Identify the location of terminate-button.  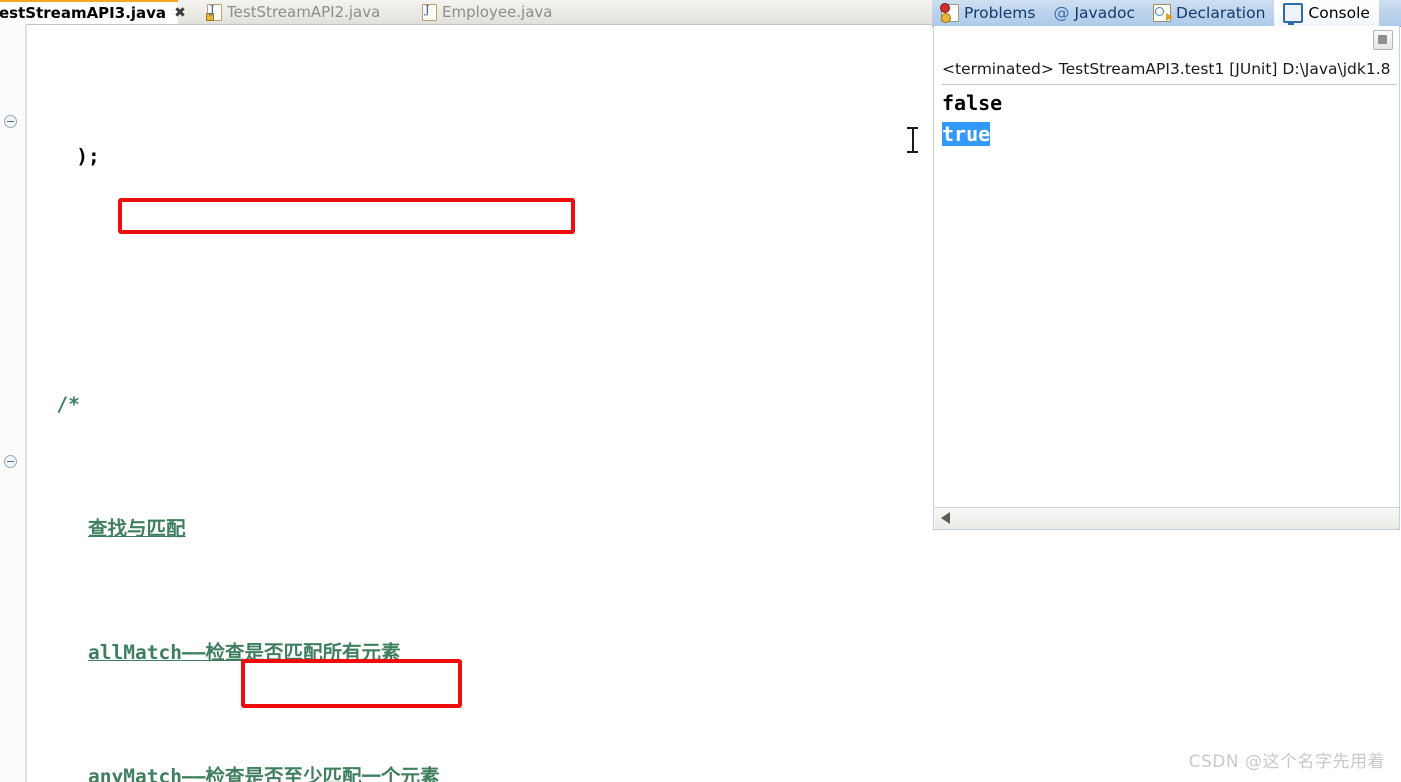
(1383, 40).